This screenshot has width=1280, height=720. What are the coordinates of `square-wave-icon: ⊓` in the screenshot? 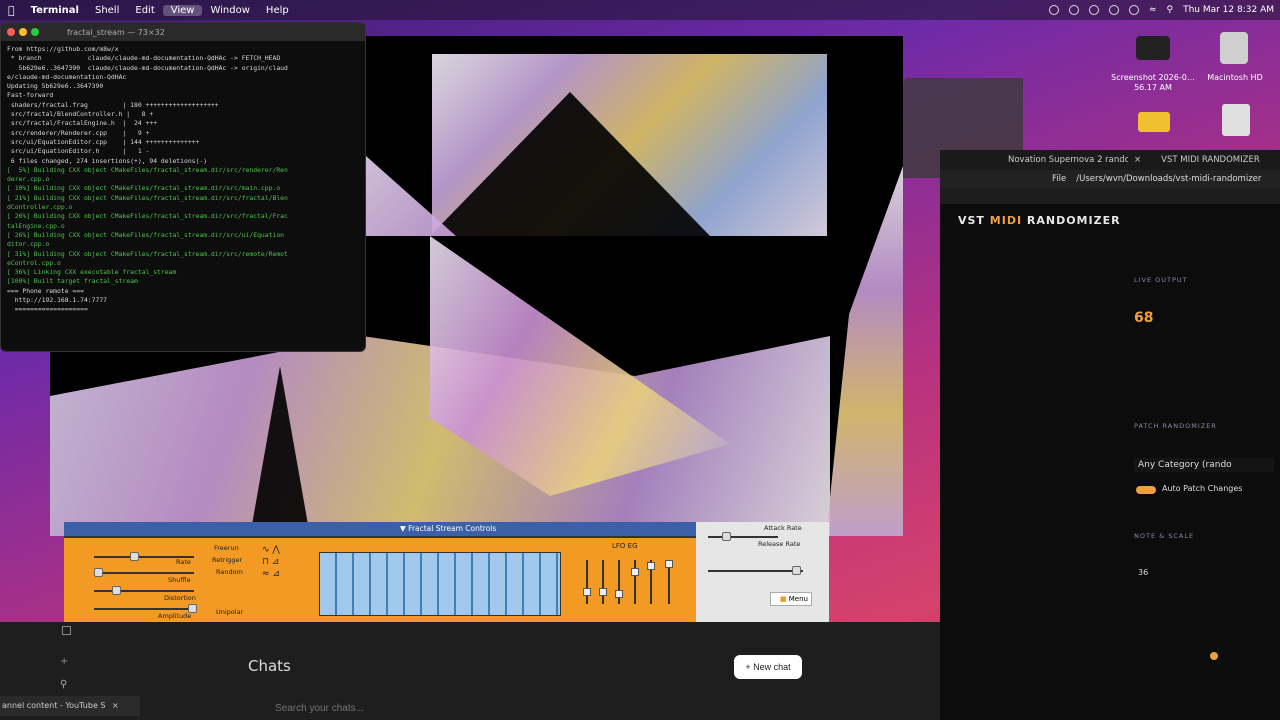 It's located at (265, 562).